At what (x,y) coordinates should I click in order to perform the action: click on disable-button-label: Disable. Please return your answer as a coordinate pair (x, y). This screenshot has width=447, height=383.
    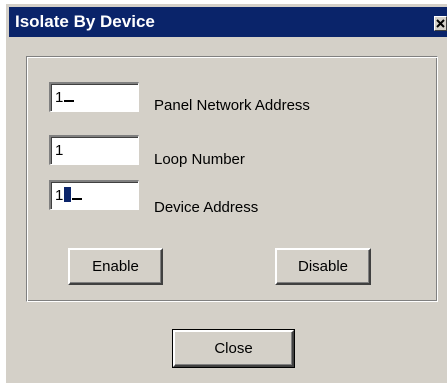
    Looking at the image, I should click on (323, 266).